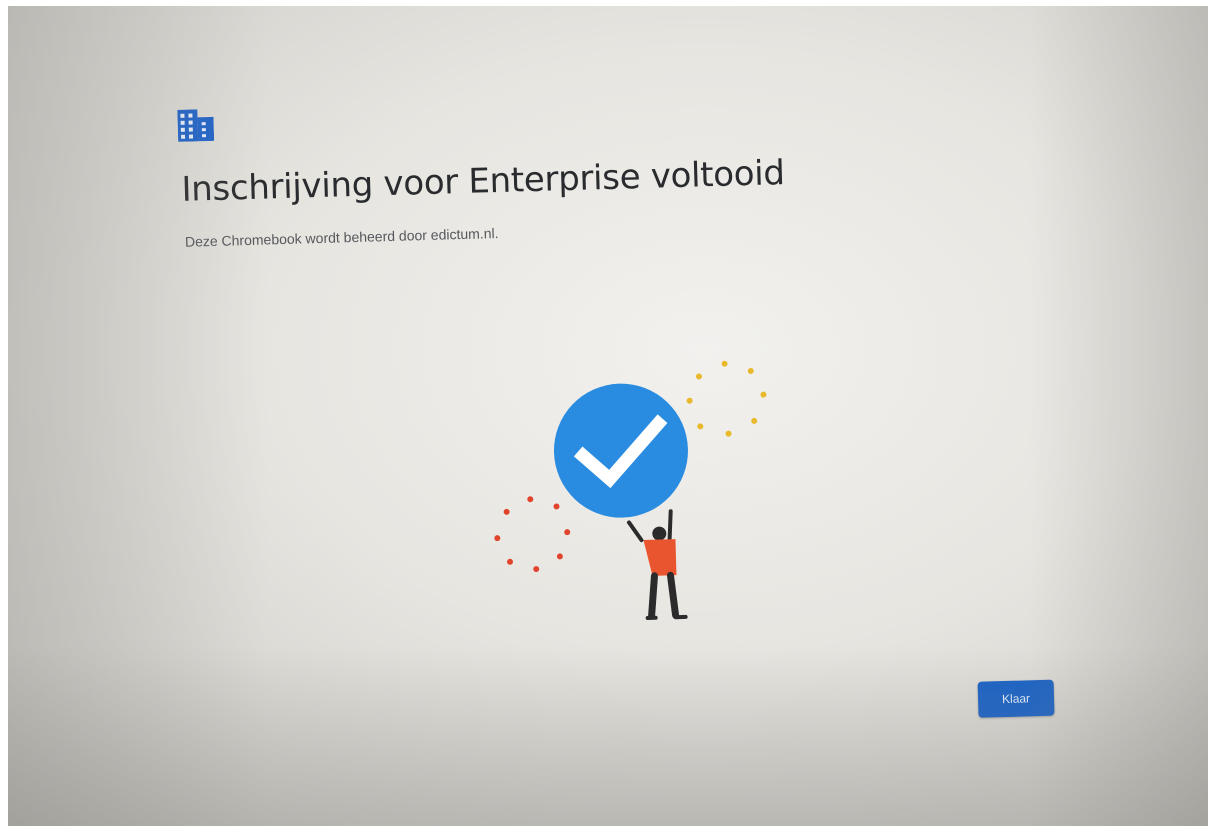 Image resolution: width=1215 pixels, height=832 pixels. What do you see at coordinates (726, 398) in the screenshot?
I see `yellow-confetti-icon` at bounding box center [726, 398].